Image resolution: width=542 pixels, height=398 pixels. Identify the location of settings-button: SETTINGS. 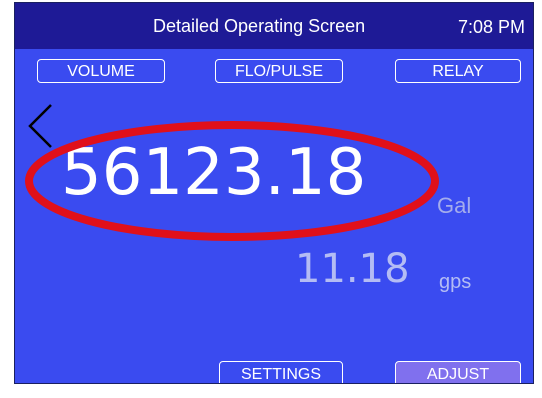
(281, 372).